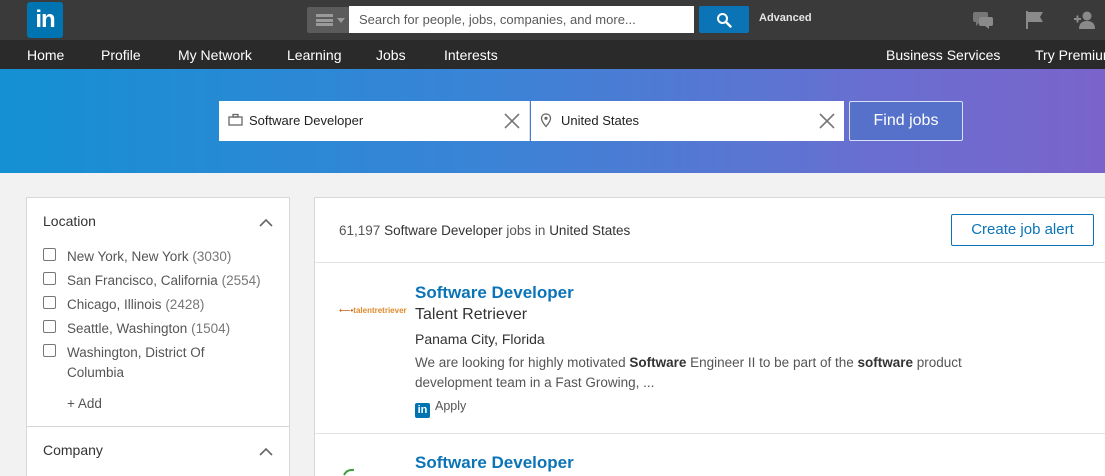 Image resolution: width=1105 pixels, height=476 pixels. What do you see at coordinates (45, 55) in the screenshot?
I see `nav-home: Home` at bounding box center [45, 55].